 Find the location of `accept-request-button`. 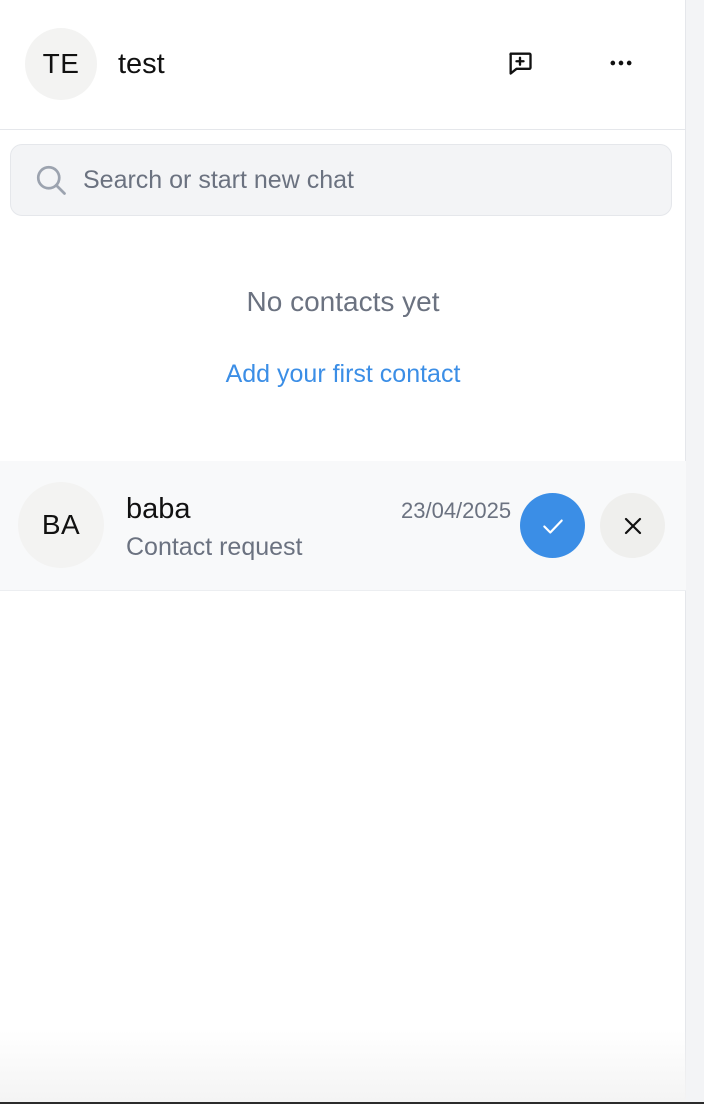

accept-request-button is located at coordinates (552, 525).